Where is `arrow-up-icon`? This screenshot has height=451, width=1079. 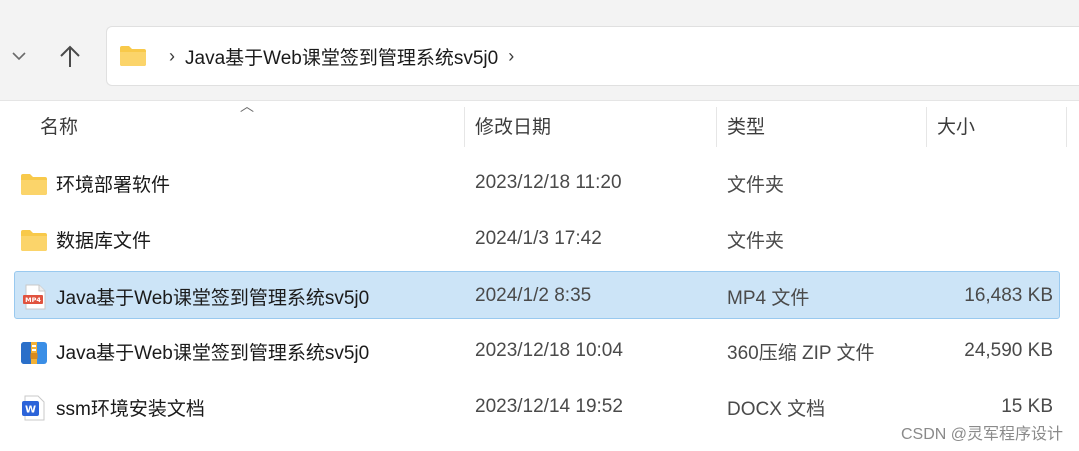
arrow-up-icon is located at coordinates (70, 56).